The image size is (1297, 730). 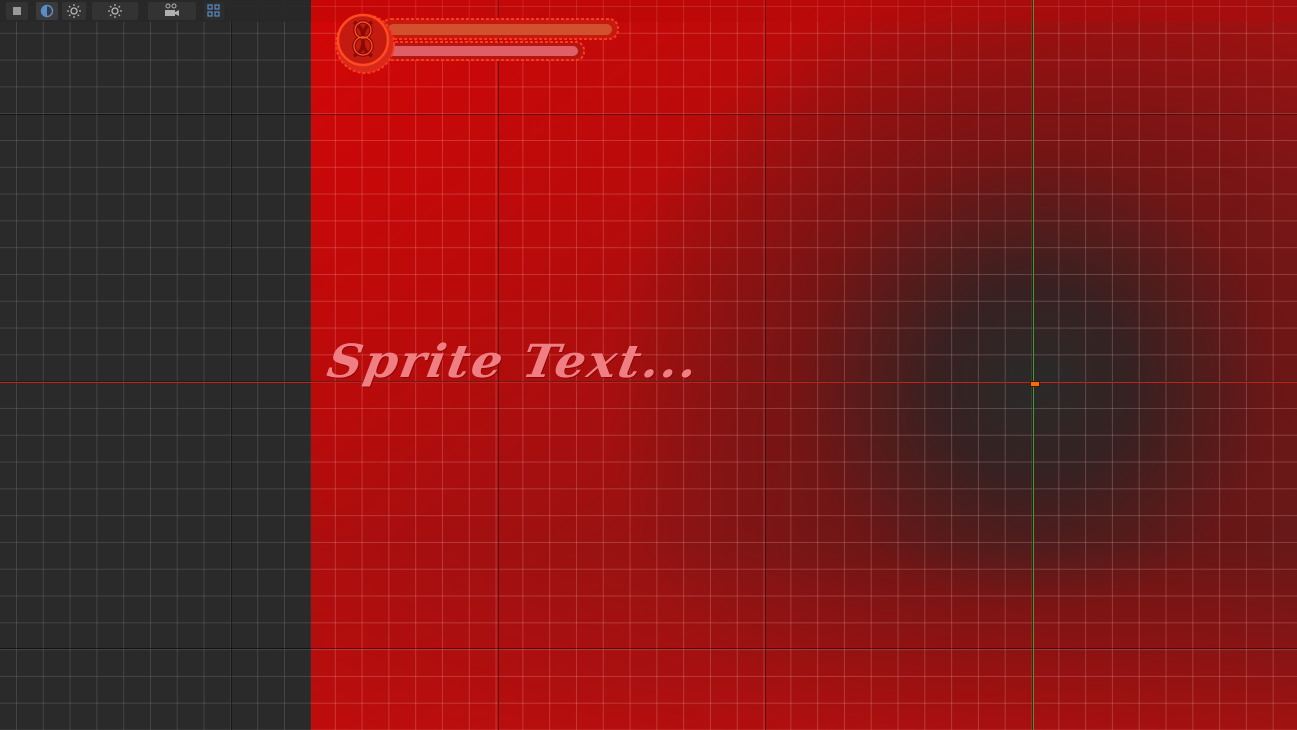 I want to click on lighting-toggle-button, so click(x=115, y=11).